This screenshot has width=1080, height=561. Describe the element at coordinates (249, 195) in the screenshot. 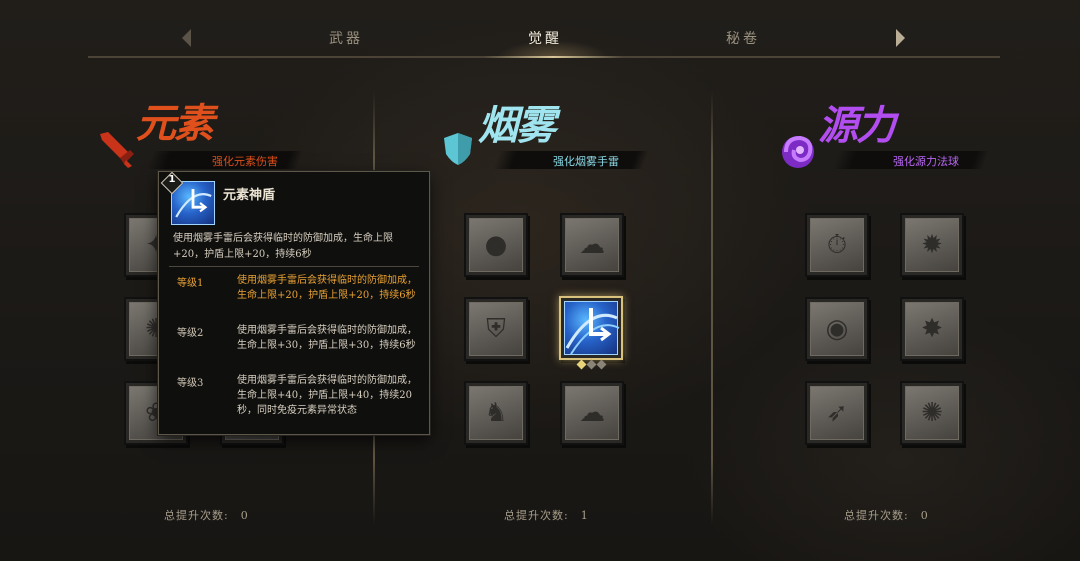

I see `tooltip-title: 元素神盾` at that location.